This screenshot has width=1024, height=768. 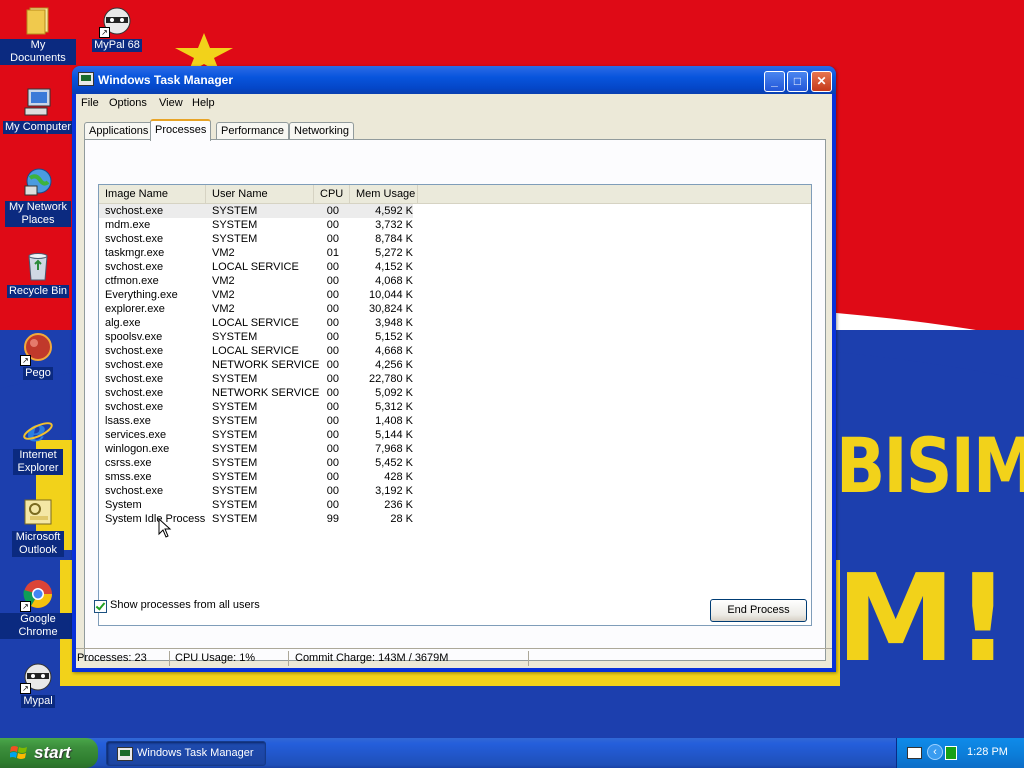 I want to click on raccoon-icon: ↗, so click(x=116, y=21).